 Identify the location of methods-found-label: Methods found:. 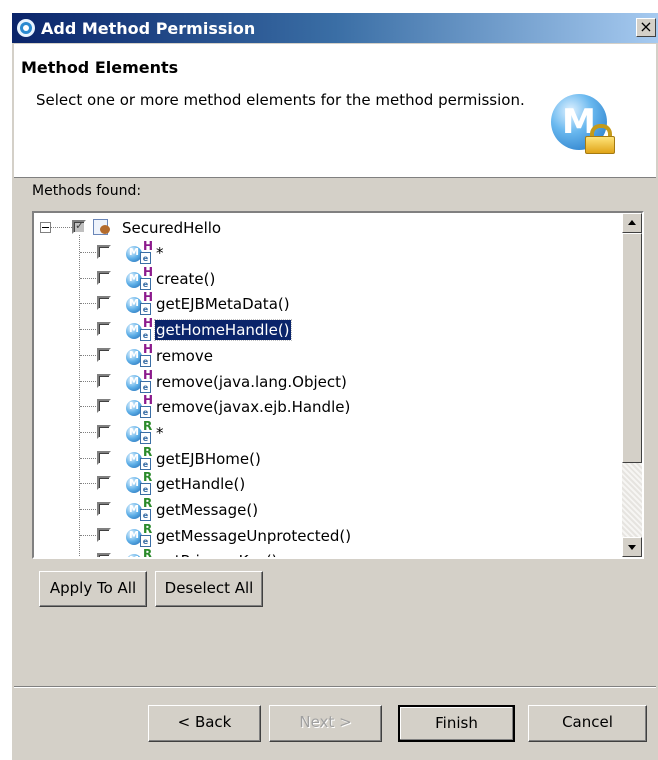
(87, 191).